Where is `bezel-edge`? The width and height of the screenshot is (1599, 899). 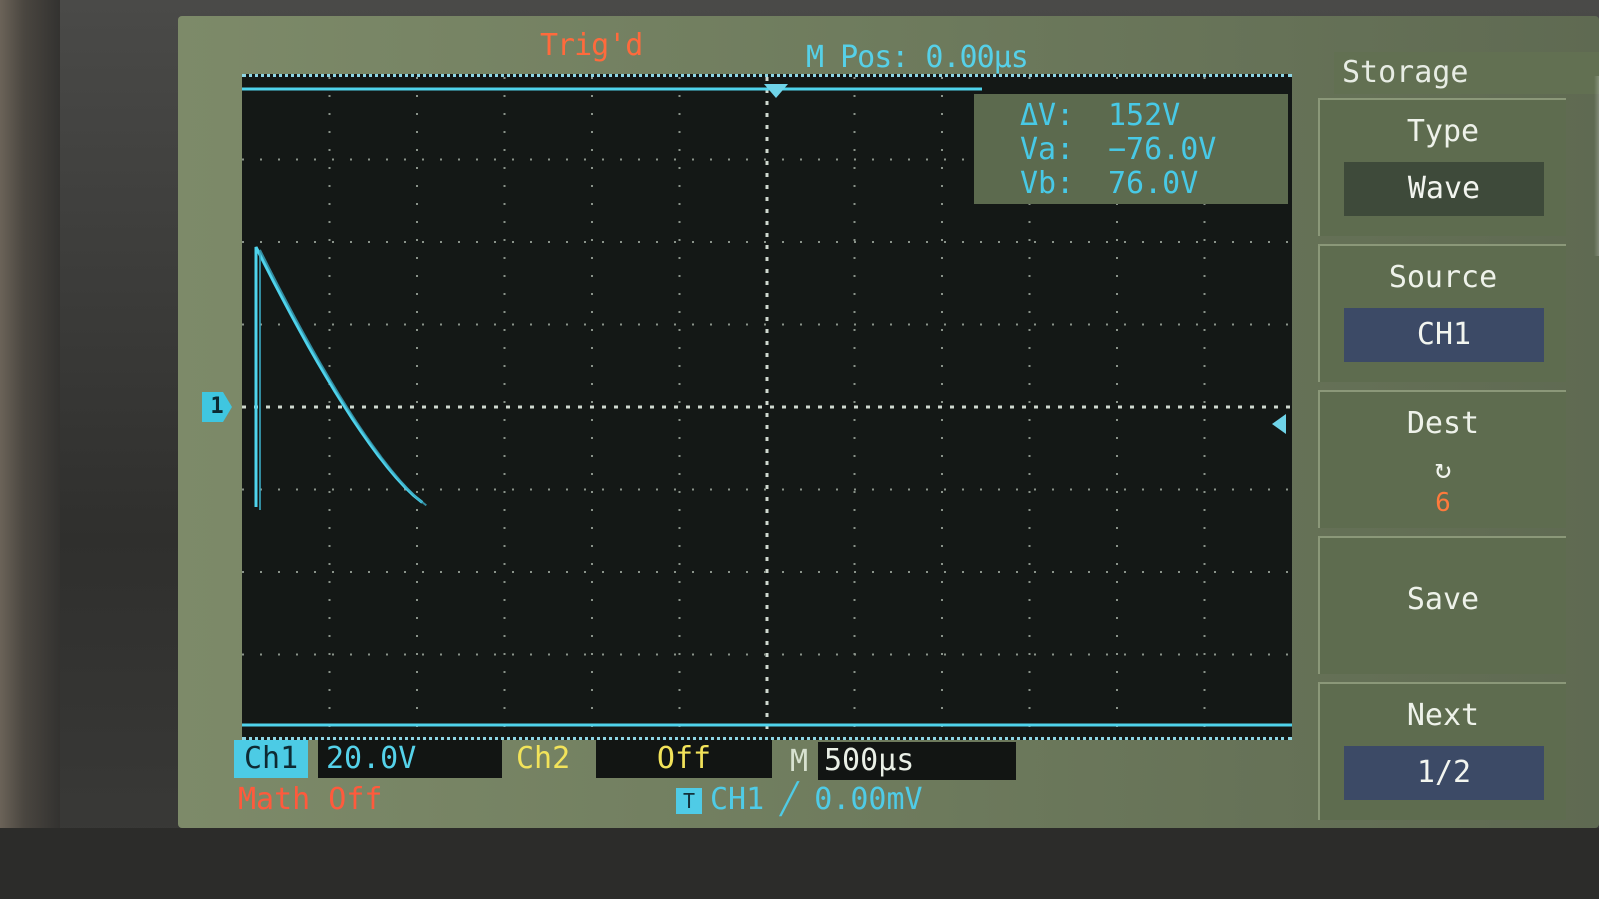 bezel-edge is located at coordinates (30, 449).